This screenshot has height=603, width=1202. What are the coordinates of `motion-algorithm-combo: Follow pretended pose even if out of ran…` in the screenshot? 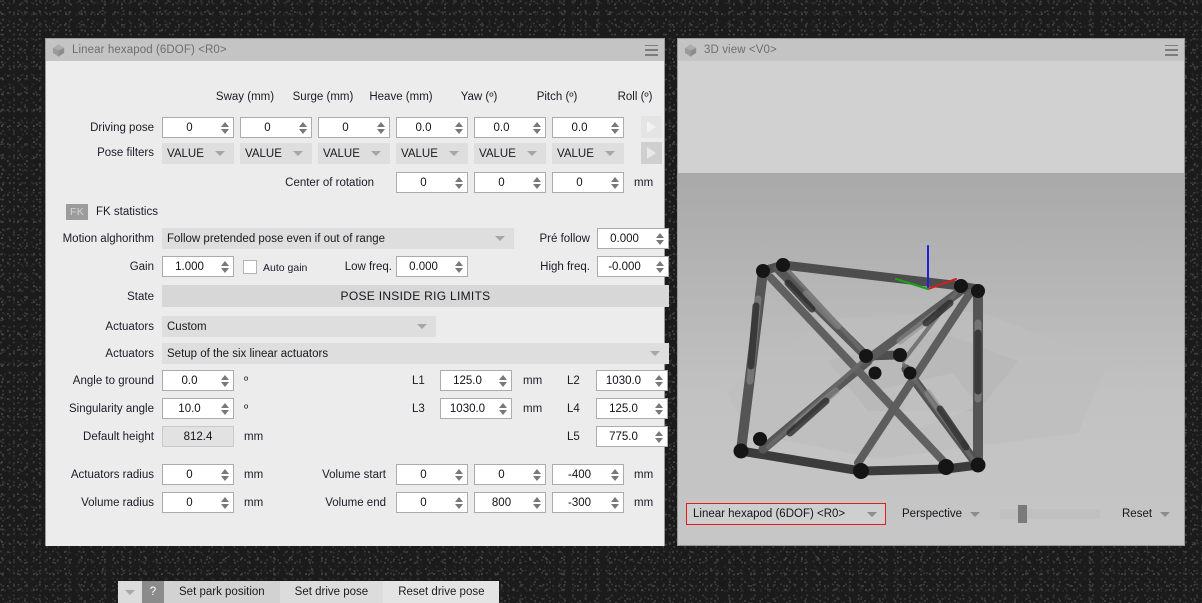 It's located at (338, 238).